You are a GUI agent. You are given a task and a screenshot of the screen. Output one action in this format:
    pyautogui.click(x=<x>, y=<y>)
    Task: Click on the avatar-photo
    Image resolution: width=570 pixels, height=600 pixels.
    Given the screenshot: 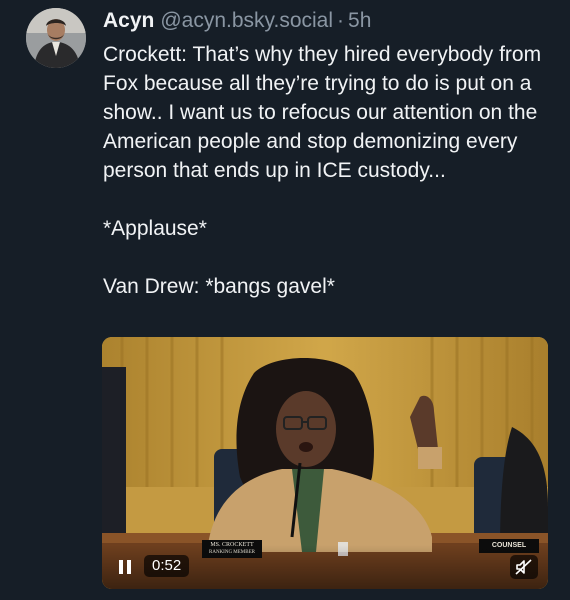 What is the action you would take?
    pyautogui.click(x=56, y=38)
    